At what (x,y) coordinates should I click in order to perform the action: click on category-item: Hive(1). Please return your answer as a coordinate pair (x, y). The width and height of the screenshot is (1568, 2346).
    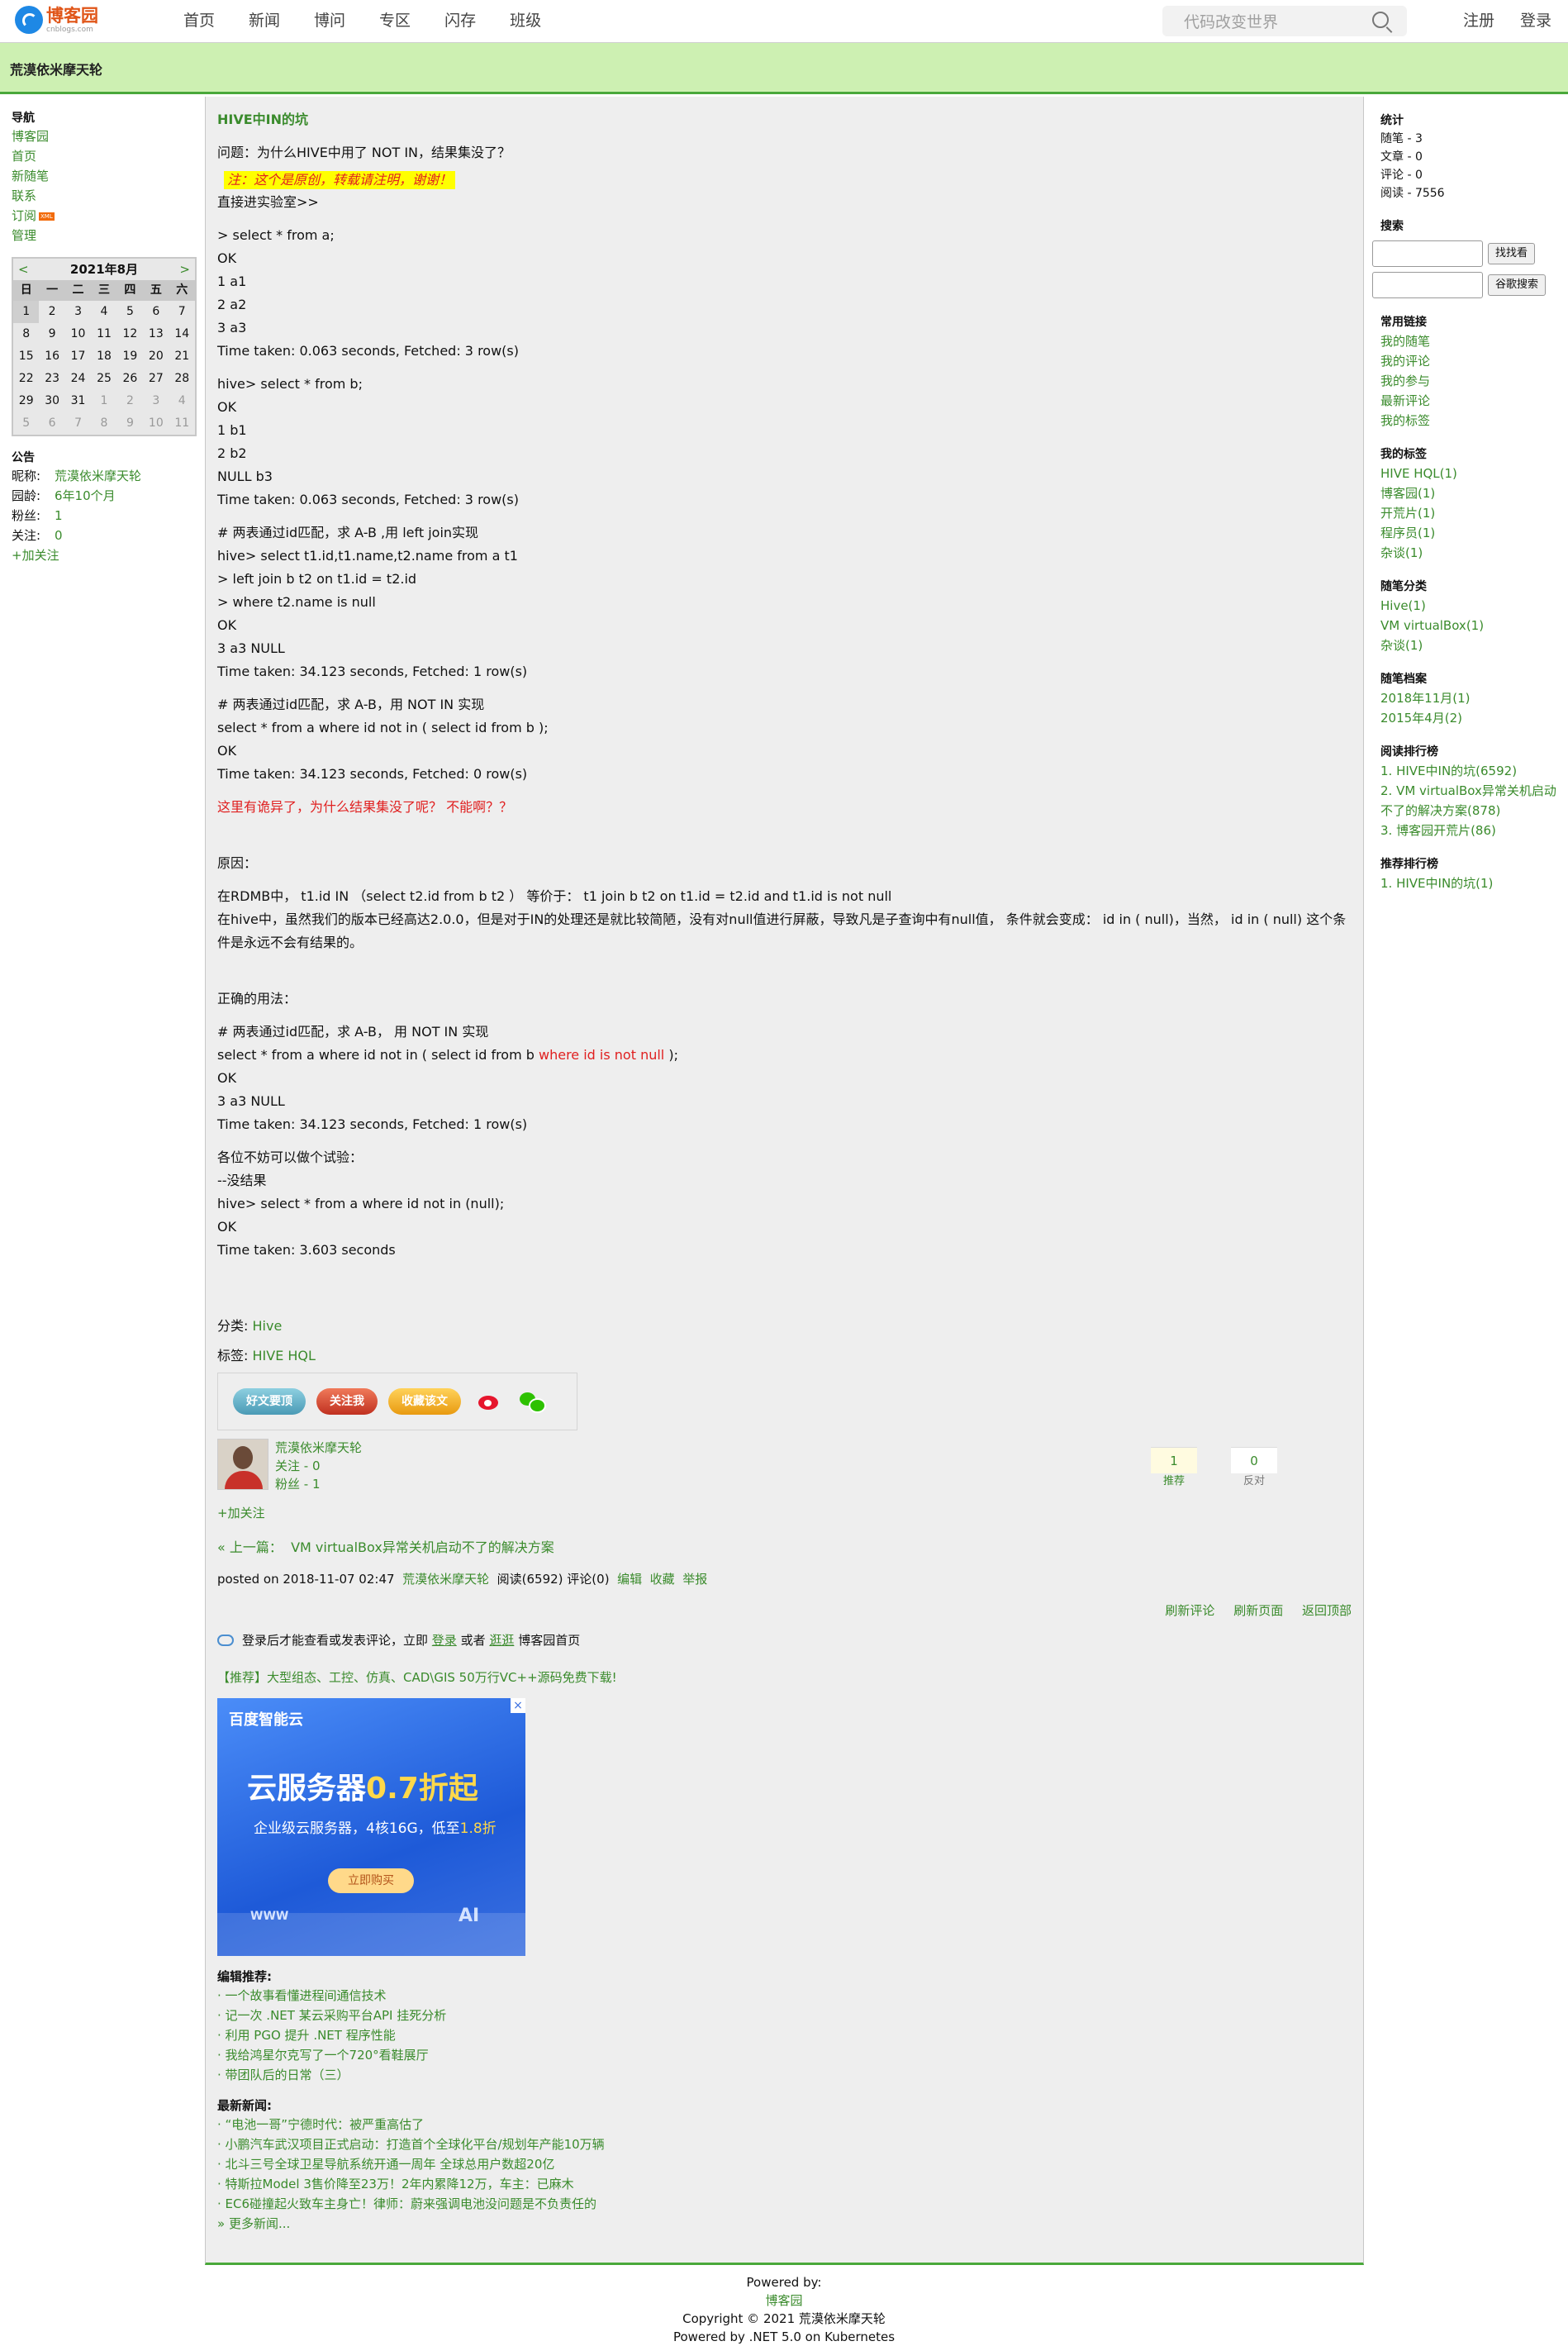
    Looking at the image, I should click on (1474, 606).